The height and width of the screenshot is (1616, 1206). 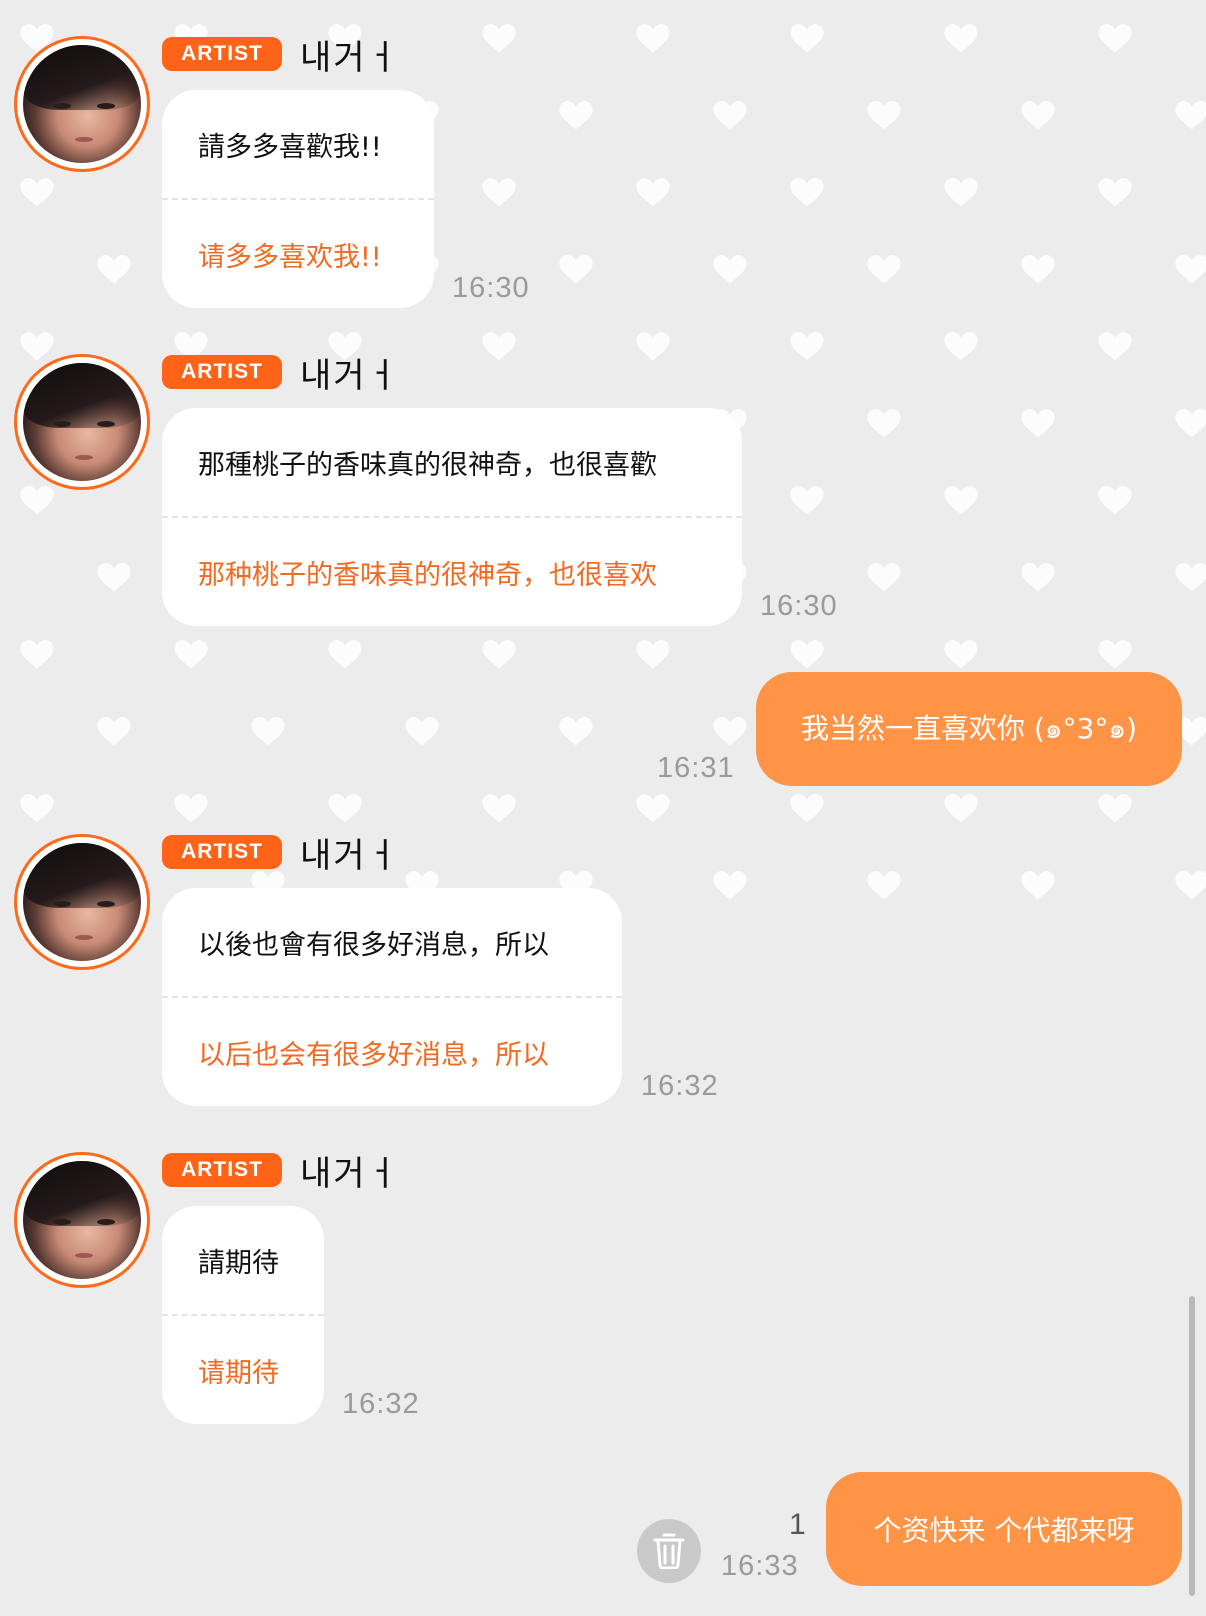 I want to click on incoming-message-bubble: 那種桃子的香味真的很神奇，也很喜歡 那种桃子的香味真的很神奇，也很喜欢, so click(x=452, y=517).